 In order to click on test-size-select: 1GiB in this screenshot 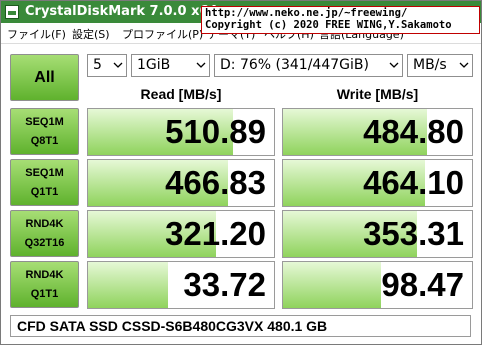, I will do `click(170, 65)`.